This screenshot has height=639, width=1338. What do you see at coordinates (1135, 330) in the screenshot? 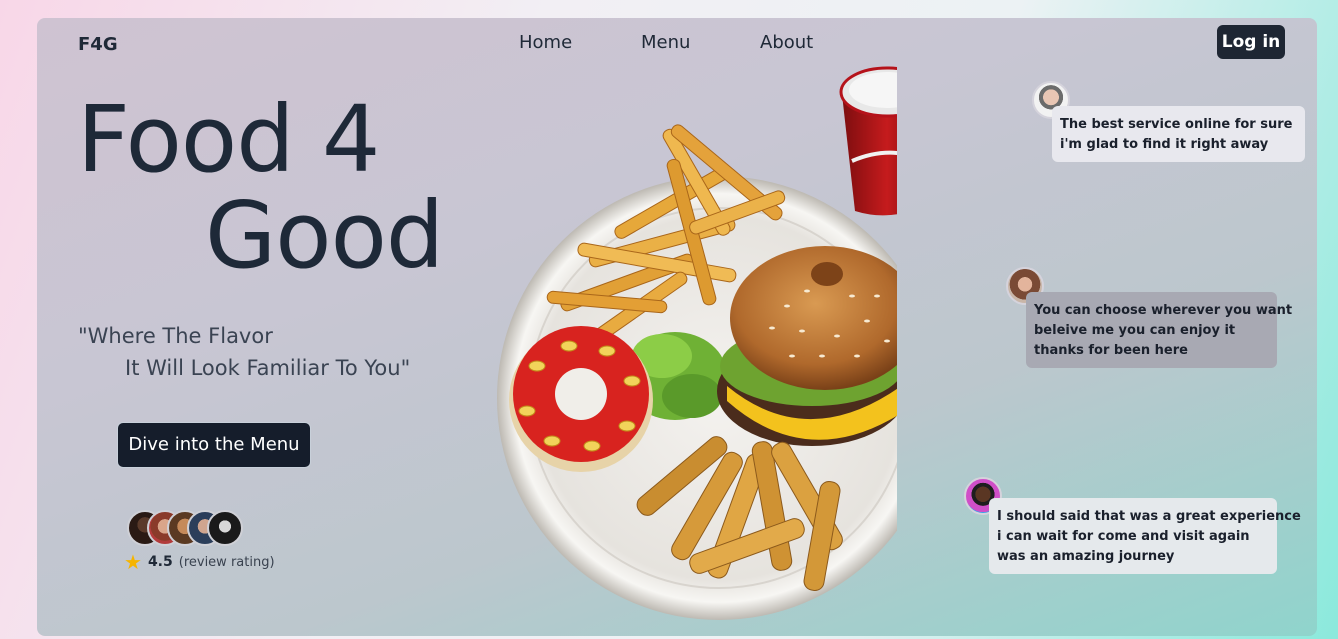
I see `testimonial-2-line-2: beleive me you can enjoy it` at bounding box center [1135, 330].